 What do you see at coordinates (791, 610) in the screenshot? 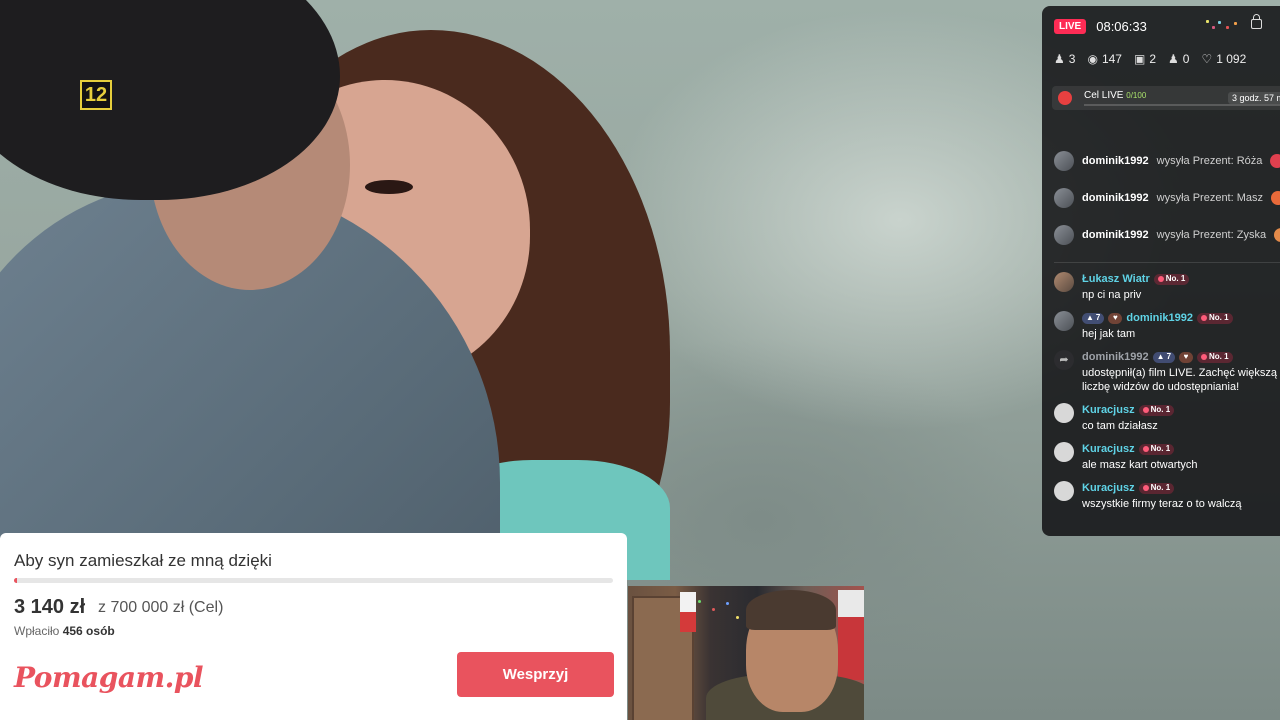
I see `webcam-person-hair` at bounding box center [791, 610].